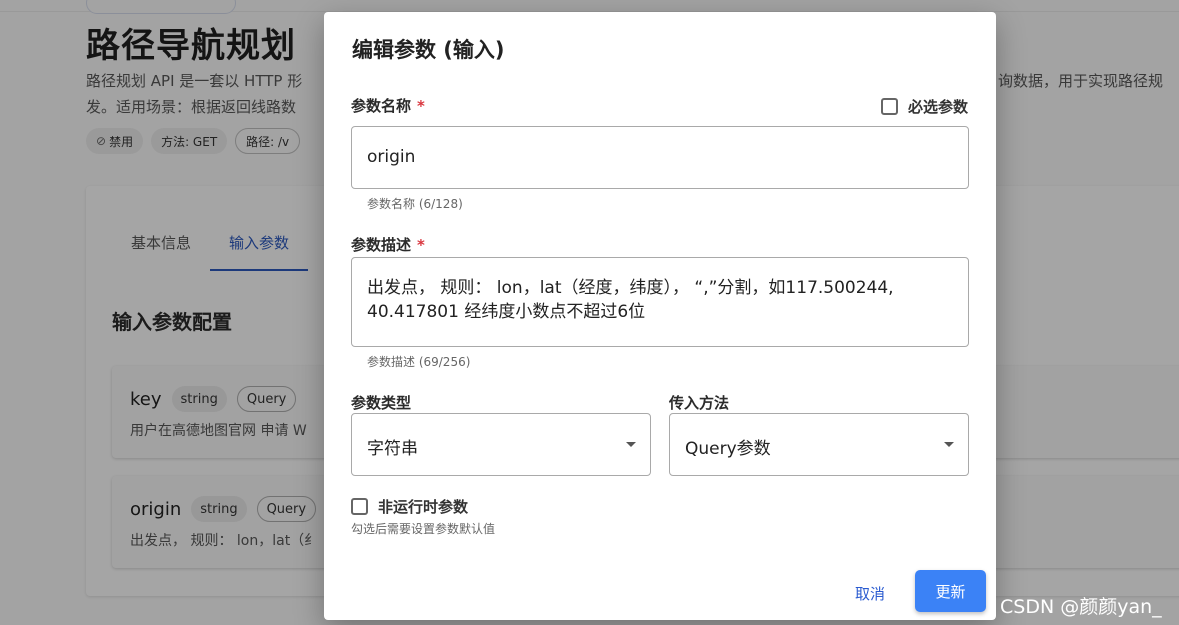  Describe the element at coordinates (699, 403) in the screenshot. I see `pass-method-label: 传入方法` at that location.